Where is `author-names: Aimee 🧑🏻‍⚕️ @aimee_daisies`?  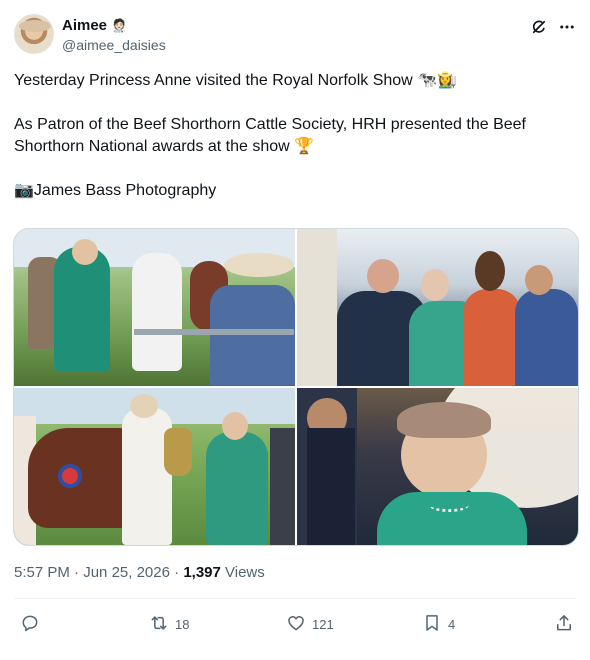
author-names: Aimee 🧑🏻‍⚕️ @aimee_daisies is located at coordinates (114, 35).